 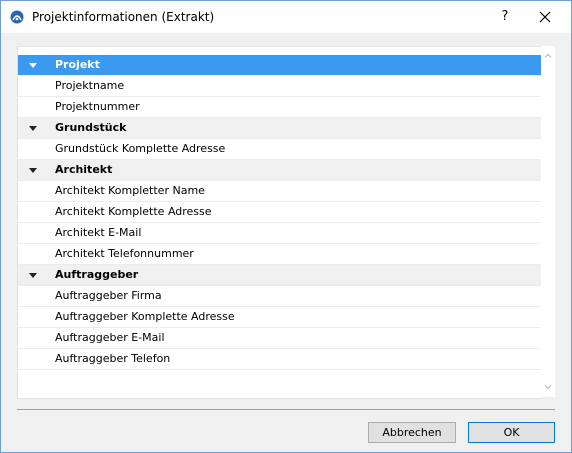 What do you see at coordinates (412, 432) in the screenshot?
I see `cancel-button: Abbrechen` at bounding box center [412, 432].